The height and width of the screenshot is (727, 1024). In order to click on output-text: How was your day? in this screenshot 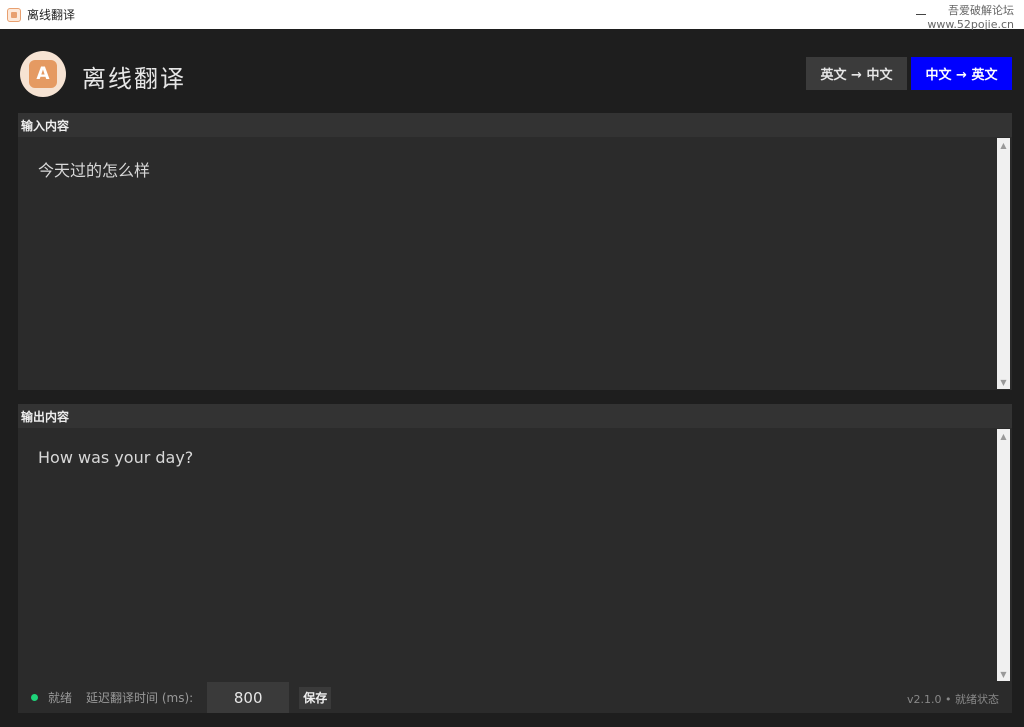, I will do `click(115, 457)`.